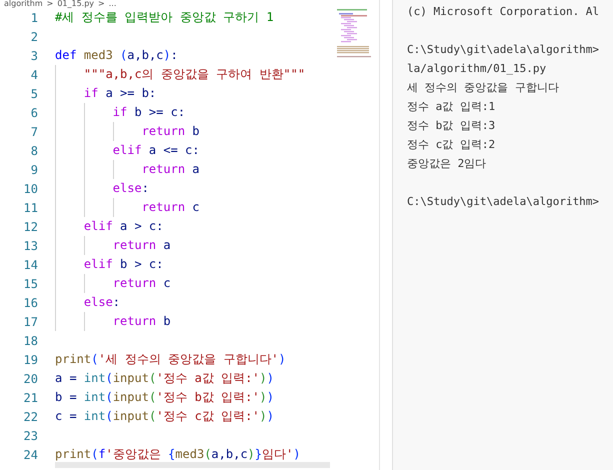 The image size is (613, 470). I want to click on terminal-line: la/algorithm/01_15.py, so click(476, 69).